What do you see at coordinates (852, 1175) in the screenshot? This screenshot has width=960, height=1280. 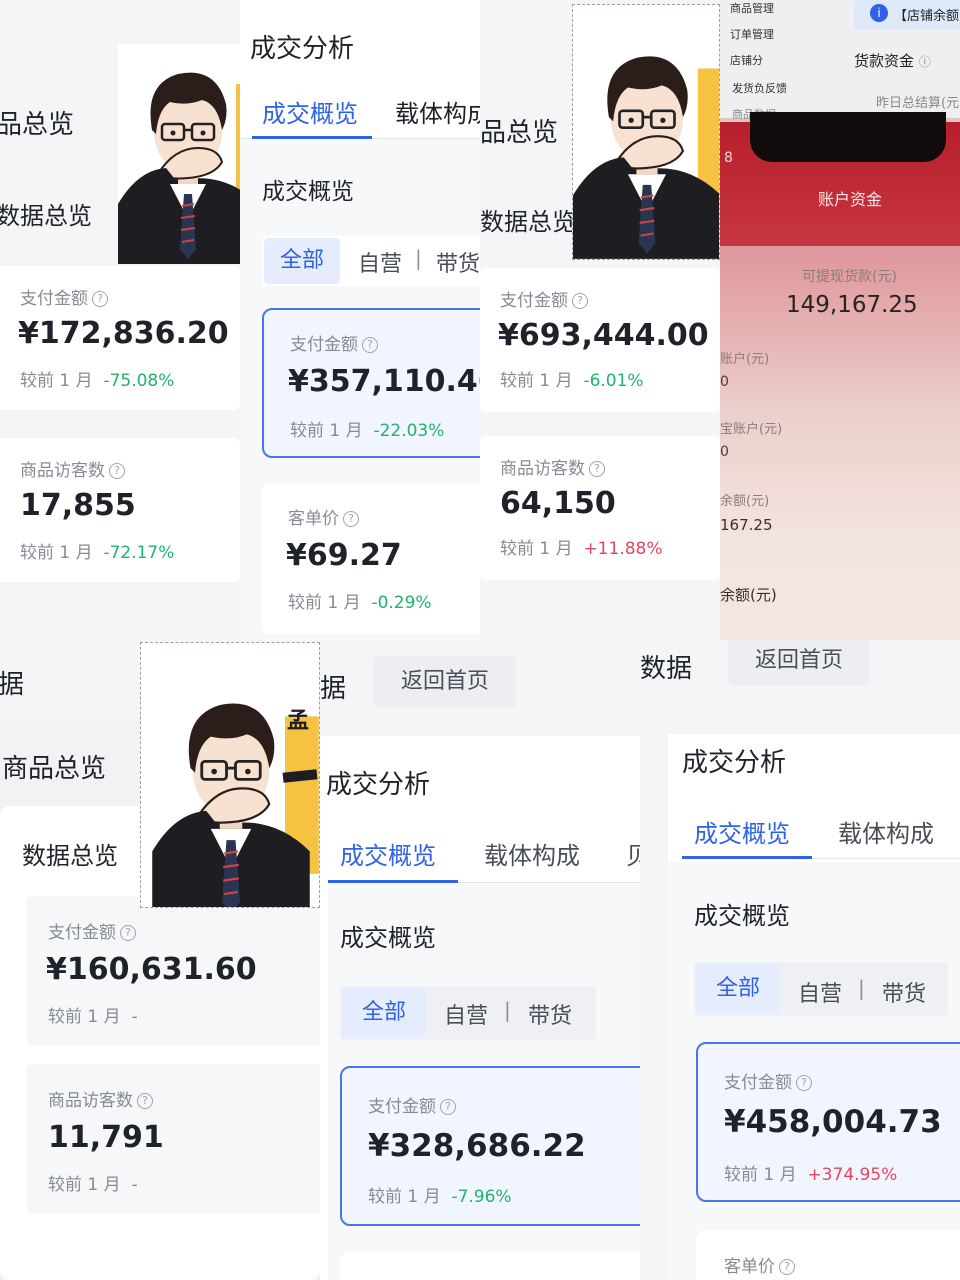 I see `metric-delta: +374.95%` at bounding box center [852, 1175].